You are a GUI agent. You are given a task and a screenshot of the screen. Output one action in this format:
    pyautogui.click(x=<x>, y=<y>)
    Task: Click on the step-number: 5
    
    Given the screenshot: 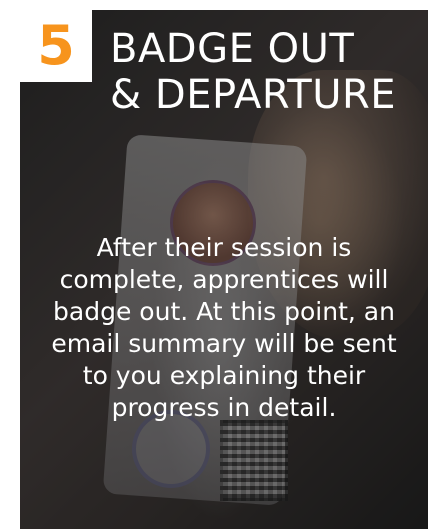 What is the action you would take?
    pyautogui.click(x=56, y=45)
    